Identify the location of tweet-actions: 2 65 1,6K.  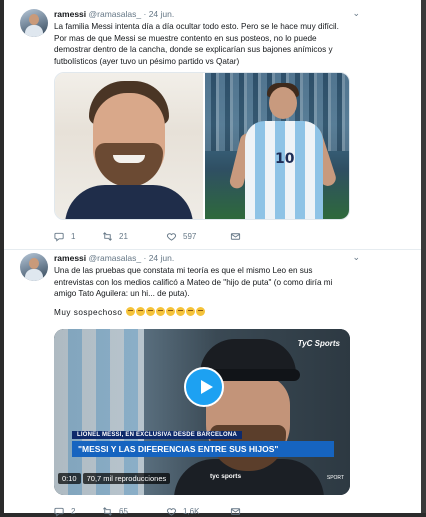
(184, 511).